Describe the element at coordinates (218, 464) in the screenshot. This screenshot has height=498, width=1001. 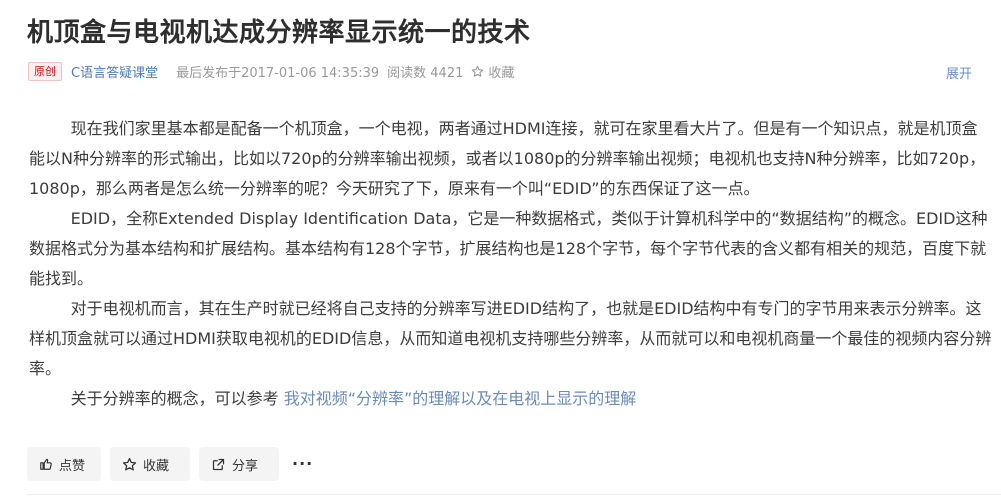
I see `share-icon` at that location.